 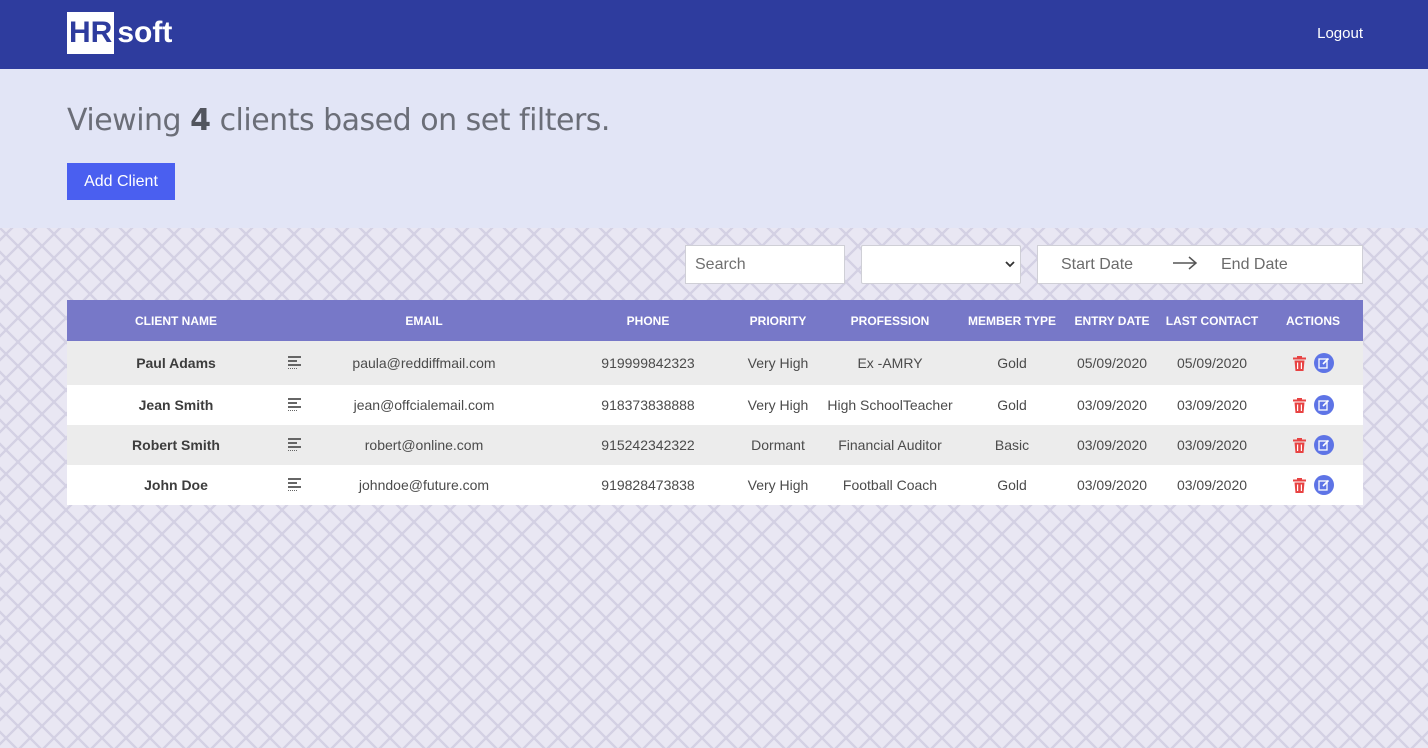 I want to click on client-name-cell: John Doe, so click(x=176, y=485).